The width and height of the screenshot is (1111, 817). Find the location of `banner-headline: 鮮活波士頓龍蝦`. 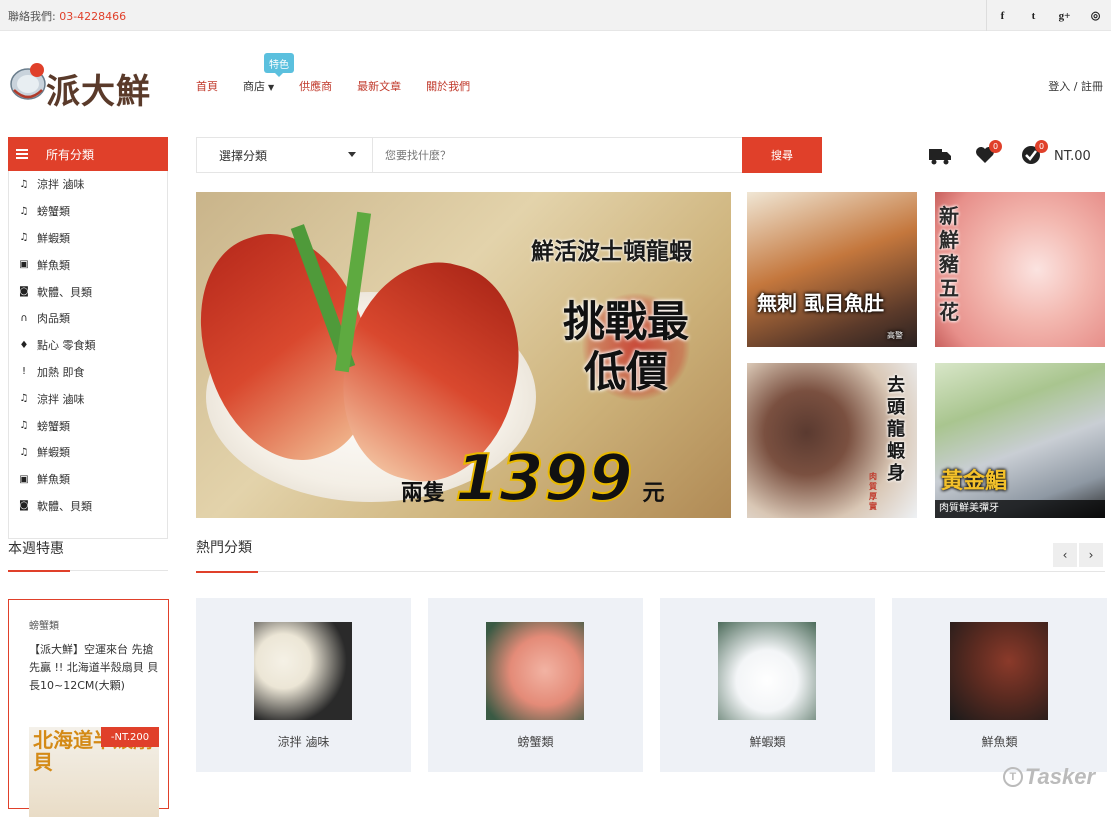

banner-headline: 鮮活波士頓龍蝦 is located at coordinates (611, 251).